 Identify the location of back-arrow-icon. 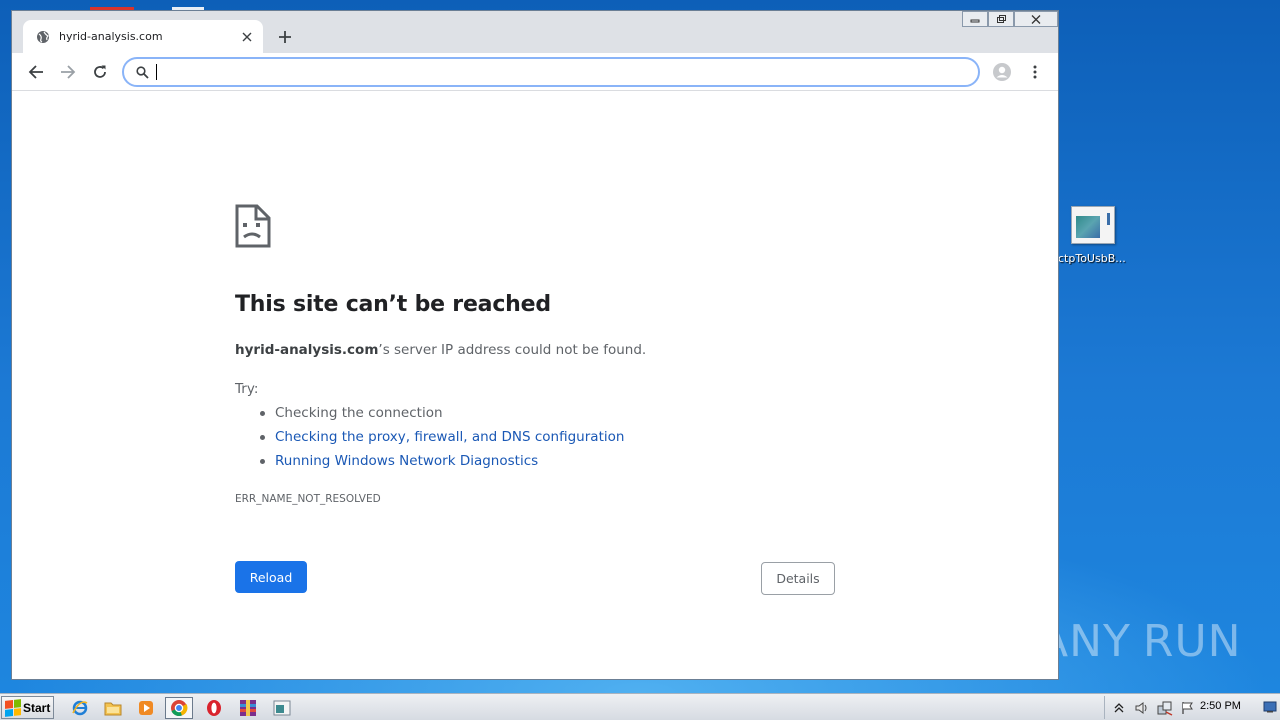
(36, 72).